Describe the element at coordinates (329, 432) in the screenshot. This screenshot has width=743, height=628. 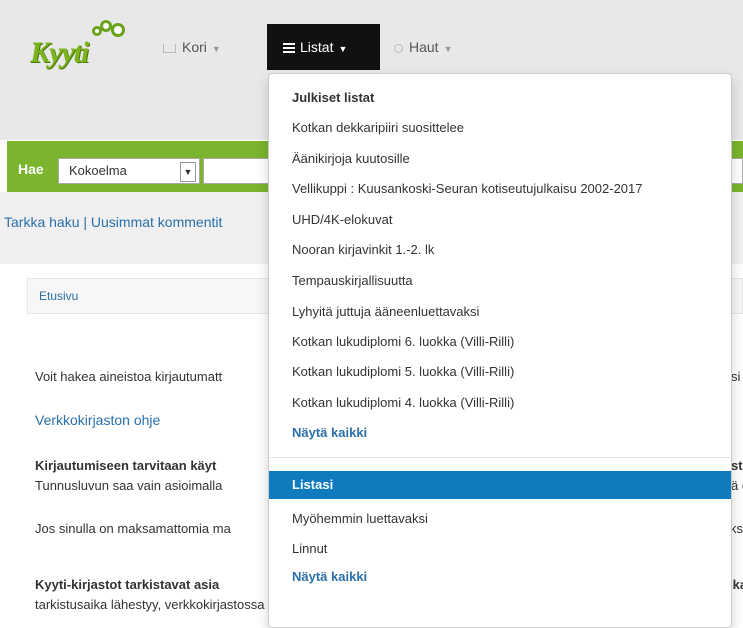
I see `show-all-public-lists-link: Näytä kaikki` at that location.